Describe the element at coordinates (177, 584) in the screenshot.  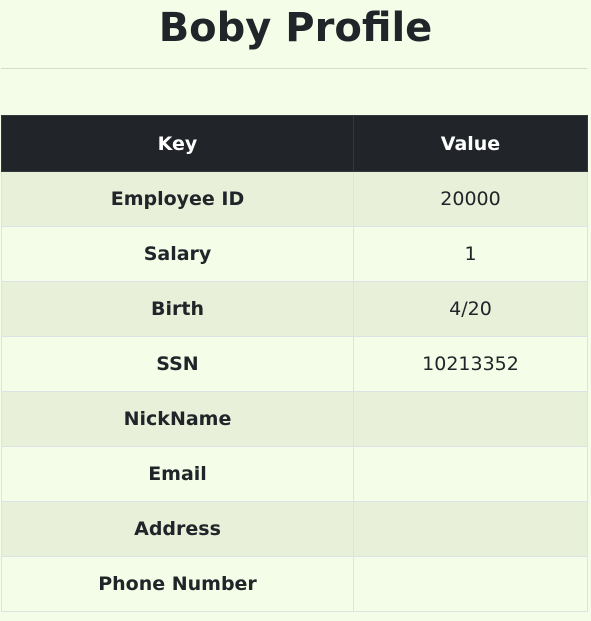
I see `row-key-phone-number: Phone Number` at that location.